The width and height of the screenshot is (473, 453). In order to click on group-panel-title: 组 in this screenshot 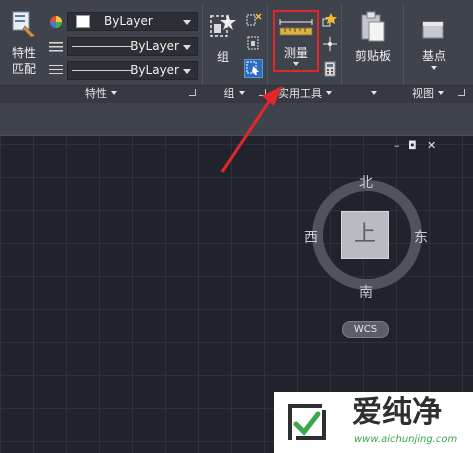, I will do `click(234, 94)`.